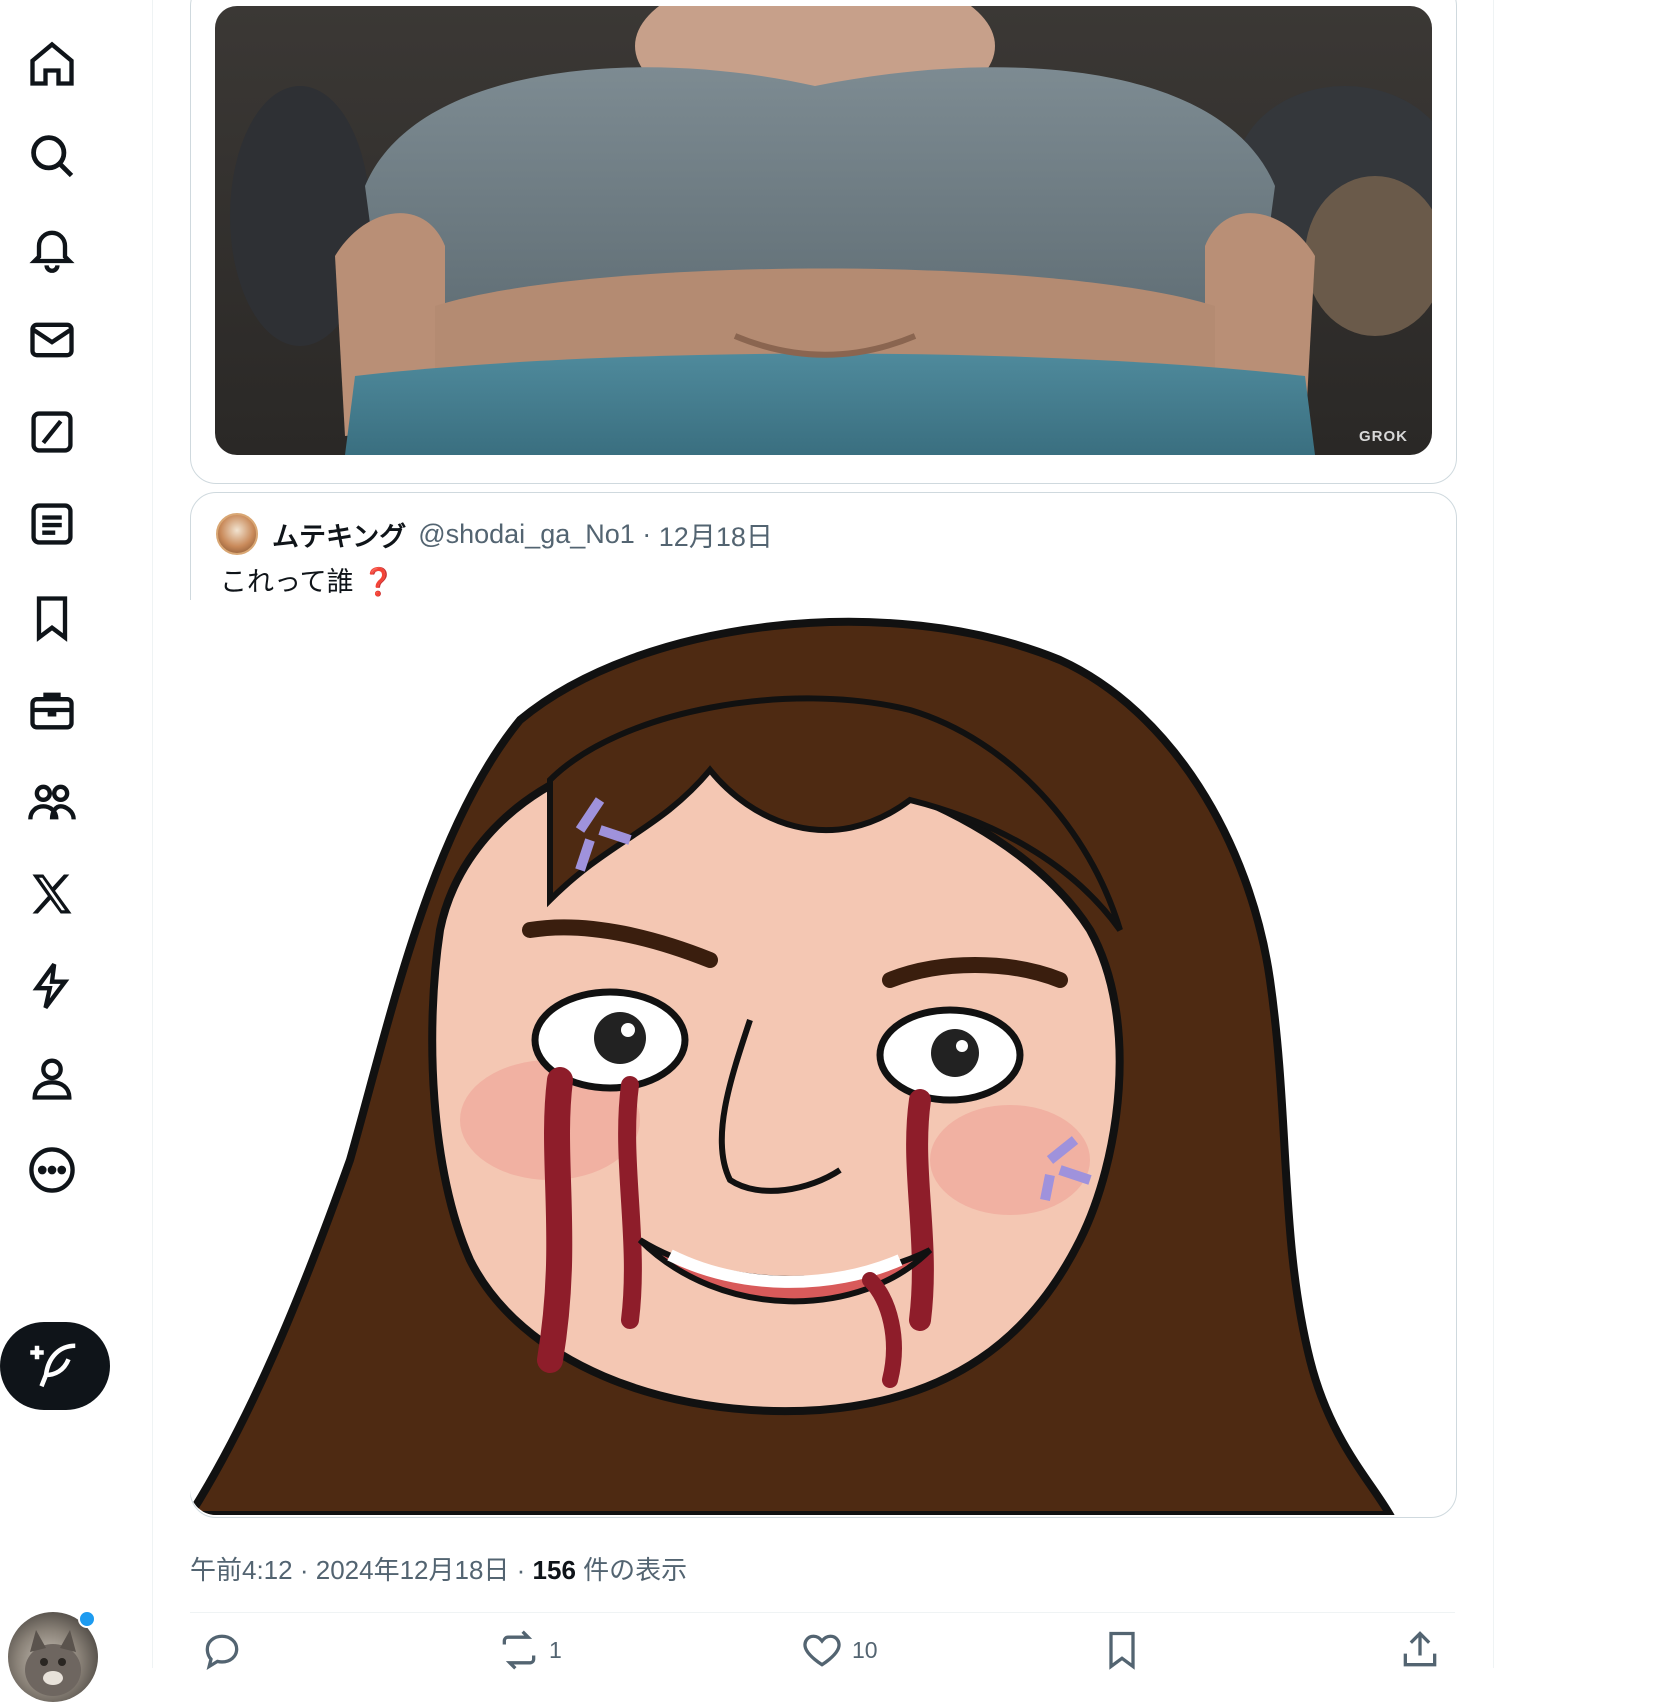 Image resolution: width=1668 pixels, height=1702 pixels. I want to click on unread-dot, so click(87, 1619).